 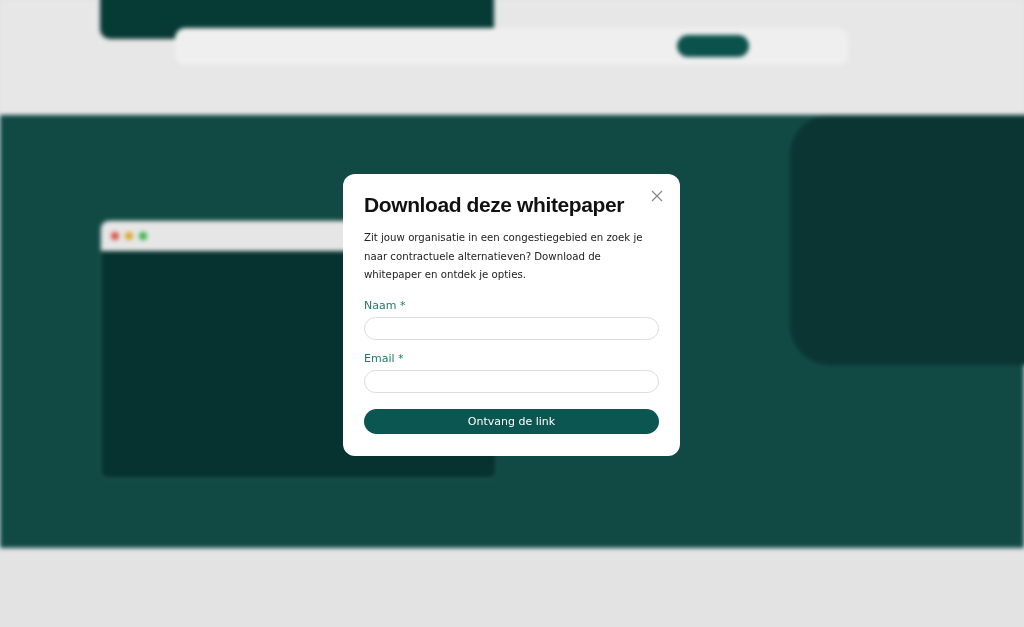 I want to click on field-label: Naam *, so click(x=385, y=305).